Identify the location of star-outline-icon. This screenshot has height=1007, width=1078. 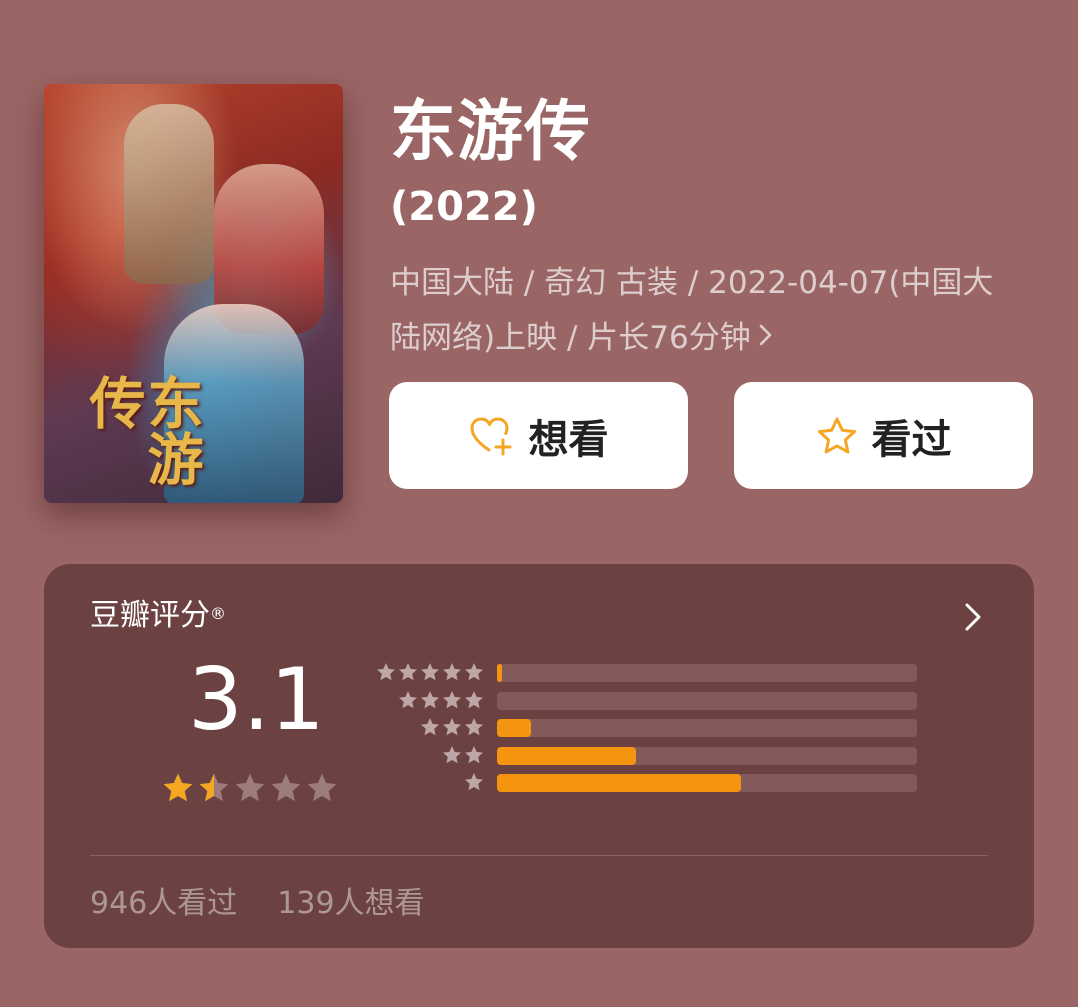
(837, 436).